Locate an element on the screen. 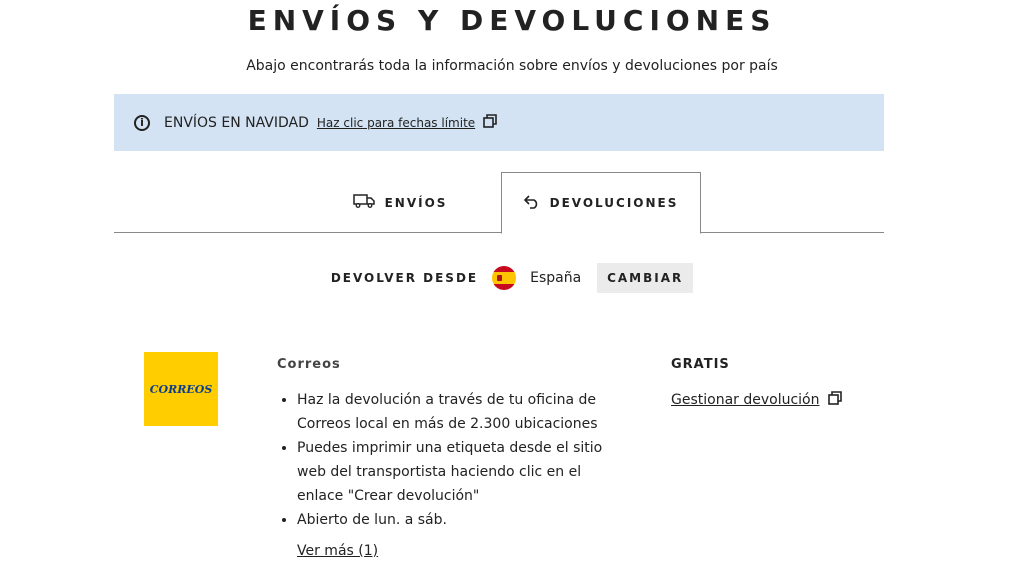  country-name: España is located at coordinates (556, 278).